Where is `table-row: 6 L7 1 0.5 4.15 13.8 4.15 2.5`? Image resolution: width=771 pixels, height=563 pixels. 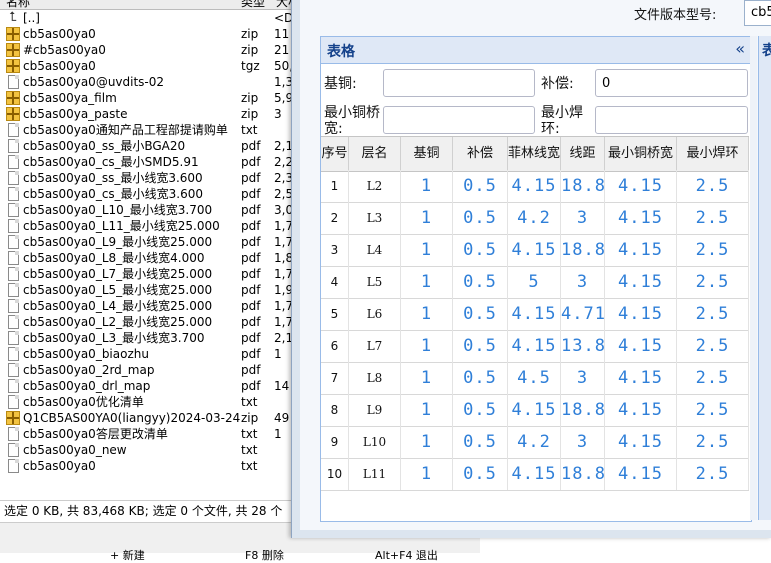
table-row: 6 L7 1 0.5 4.15 13.8 4.15 2.5 is located at coordinates (535, 346).